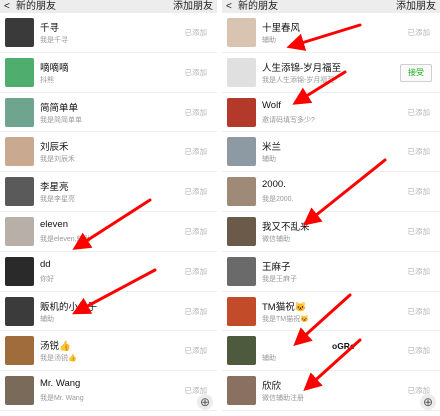  What do you see at coordinates (276, 267) in the screenshot?
I see `contact-name: 王麻子` at bounding box center [276, 267].